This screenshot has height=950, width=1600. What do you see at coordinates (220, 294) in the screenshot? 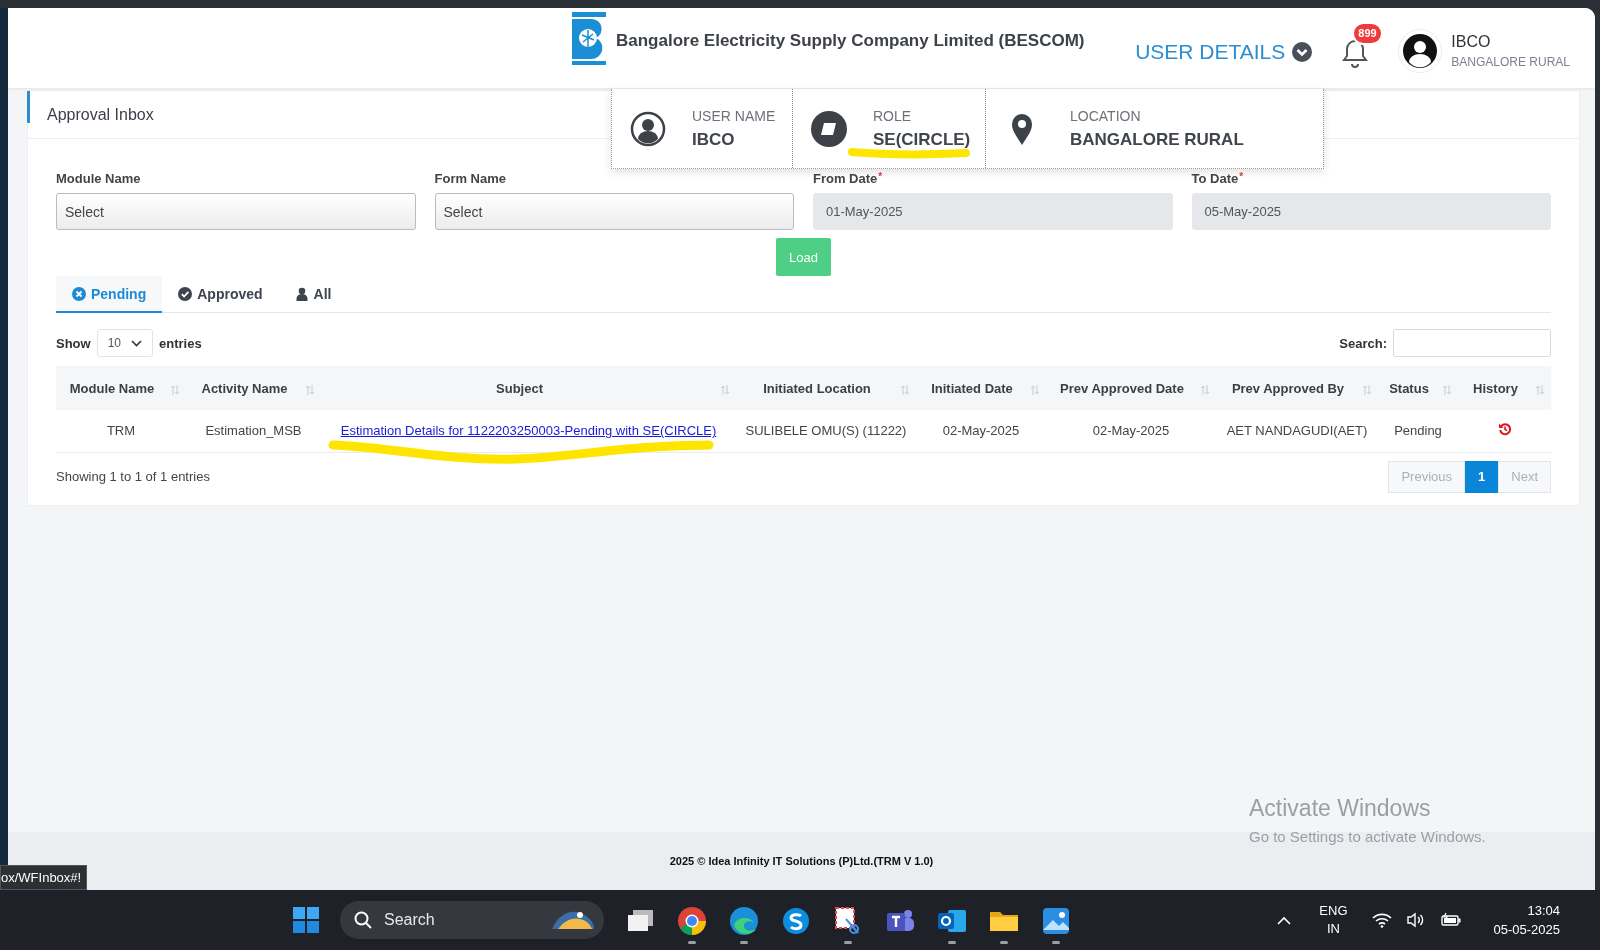
I see `tab: Approved` at bounding box center [220, 294].